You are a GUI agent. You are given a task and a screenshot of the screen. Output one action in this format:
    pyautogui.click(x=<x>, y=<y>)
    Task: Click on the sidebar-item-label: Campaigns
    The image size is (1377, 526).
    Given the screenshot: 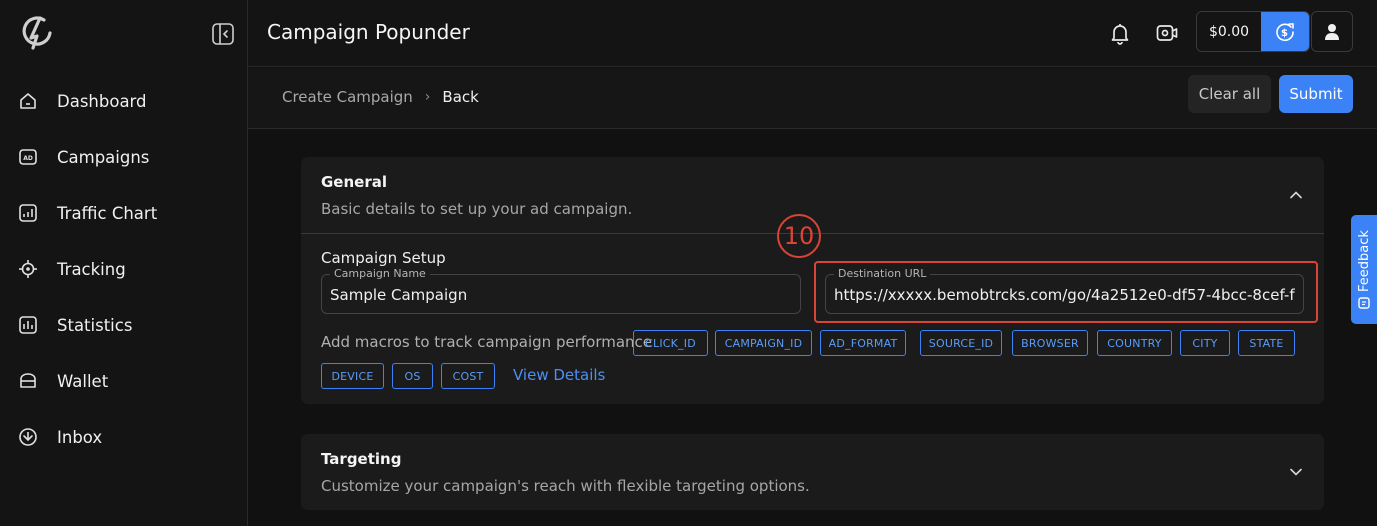 What is the action you would take?
    pyautogui.click(x=103, y=157)
    